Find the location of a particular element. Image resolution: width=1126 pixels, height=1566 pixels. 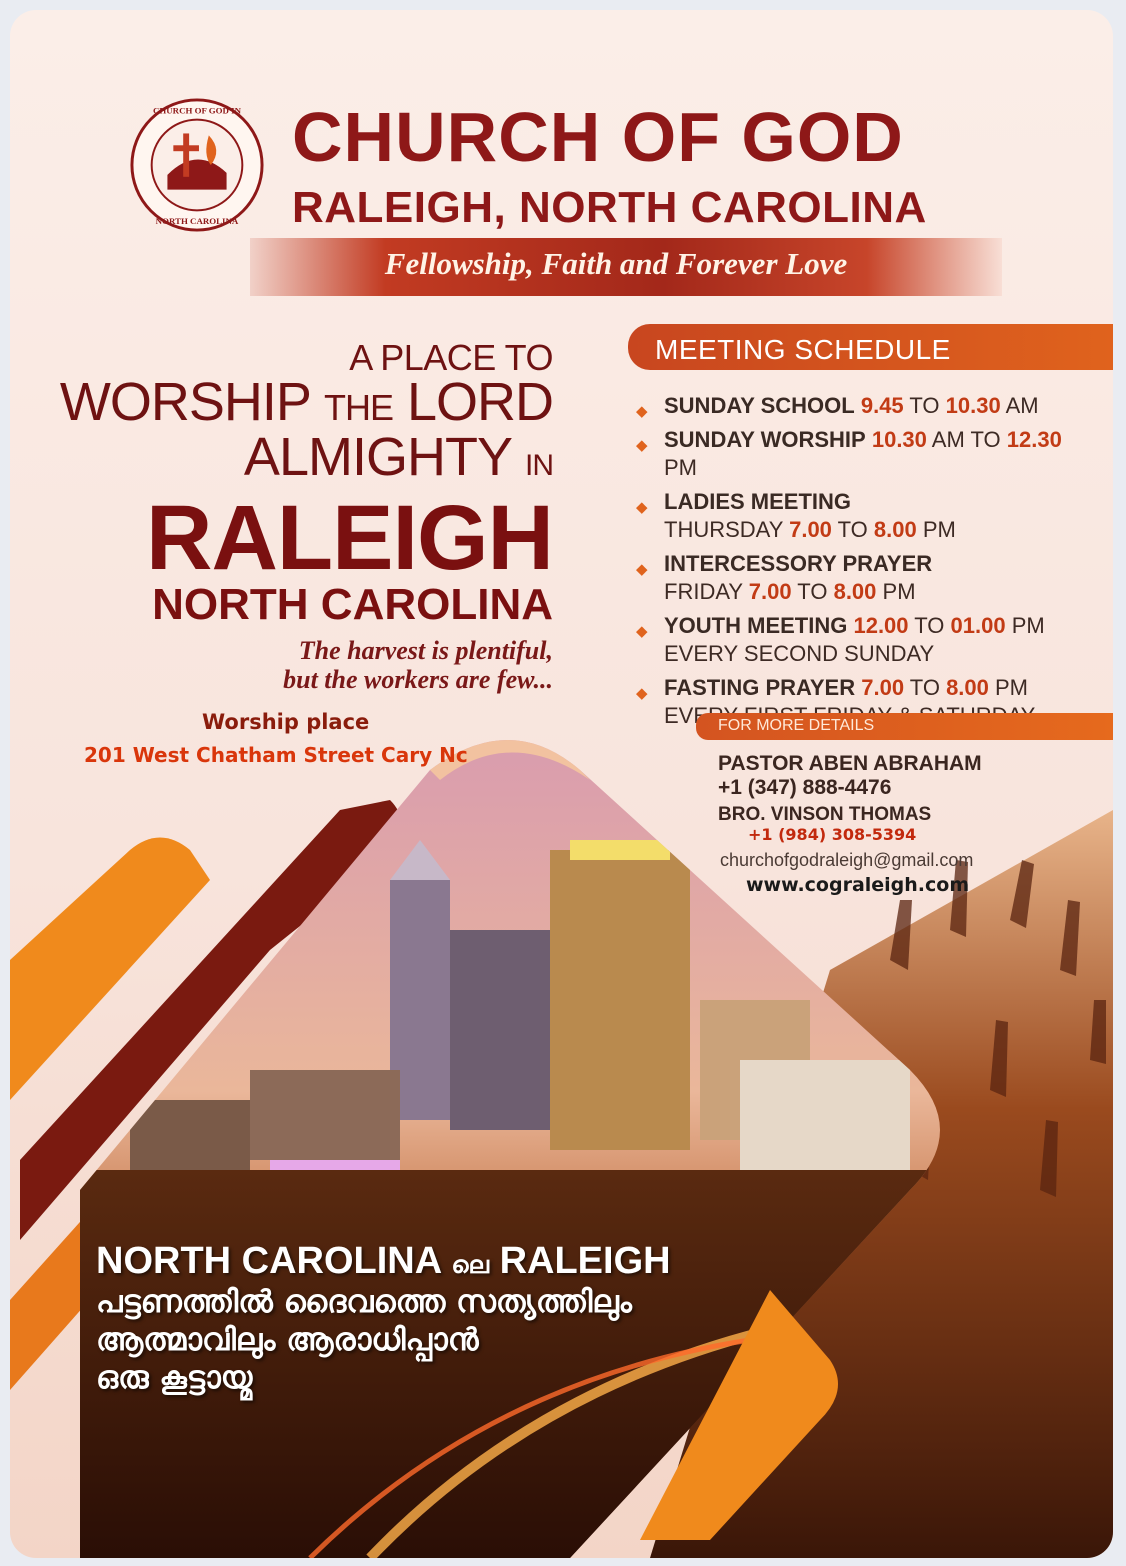

headline-line-1: A PLACE TO is located at coordinates (451, 357).